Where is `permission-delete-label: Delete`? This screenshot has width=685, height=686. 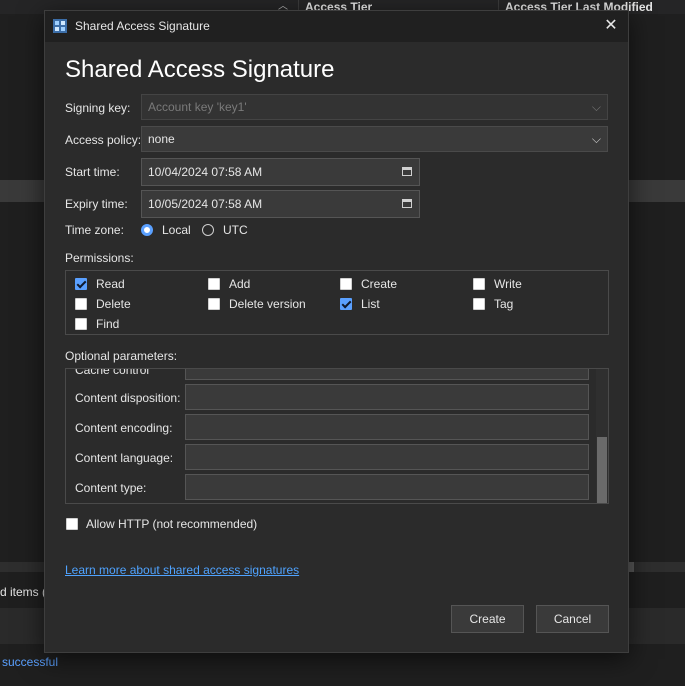
permission-delete-label: Delete is located at coordinates (113, 304).